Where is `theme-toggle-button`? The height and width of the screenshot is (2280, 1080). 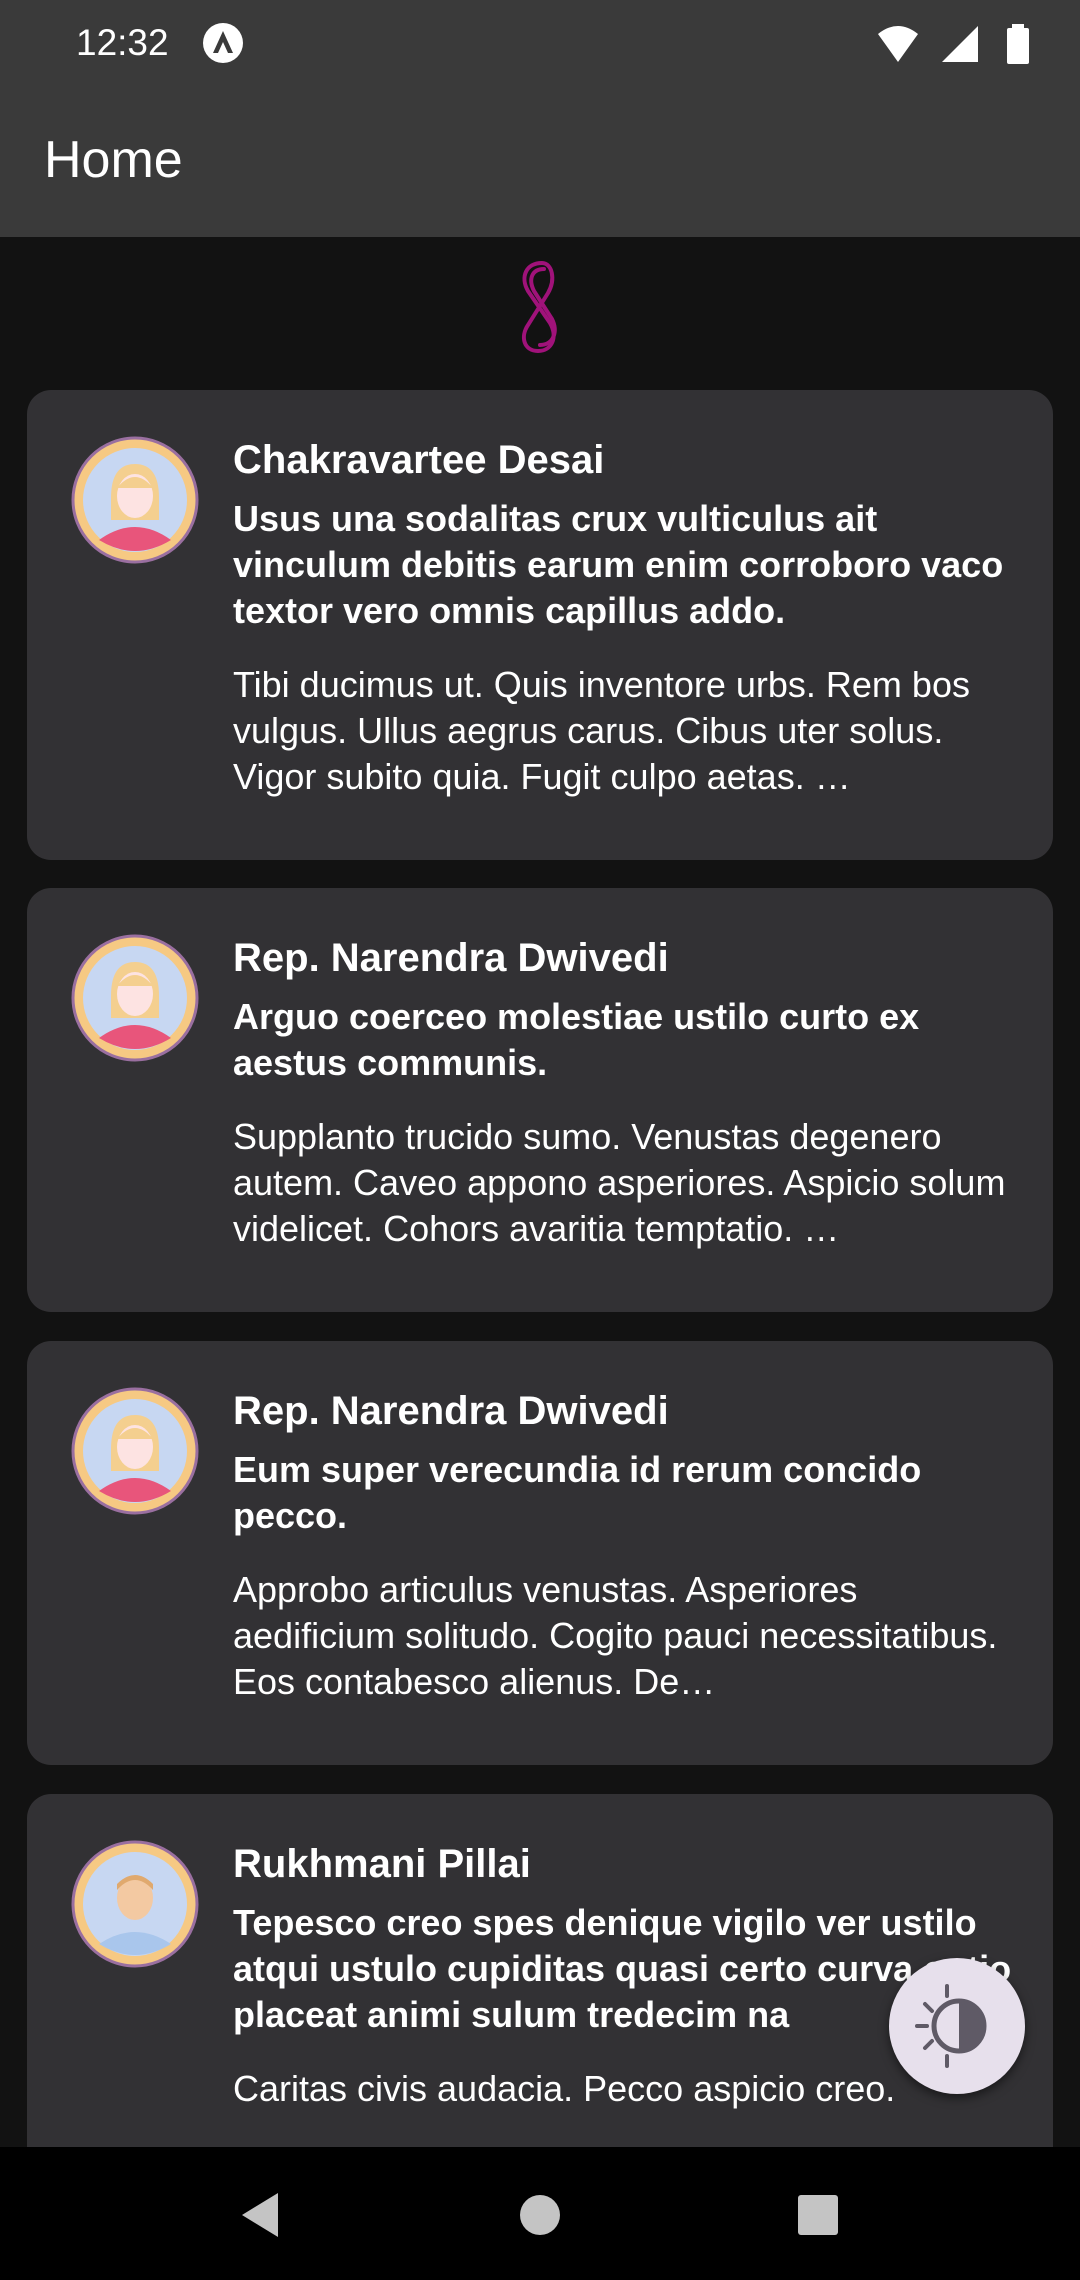
theme-toggle-button is located at coordinates (957, 2026).